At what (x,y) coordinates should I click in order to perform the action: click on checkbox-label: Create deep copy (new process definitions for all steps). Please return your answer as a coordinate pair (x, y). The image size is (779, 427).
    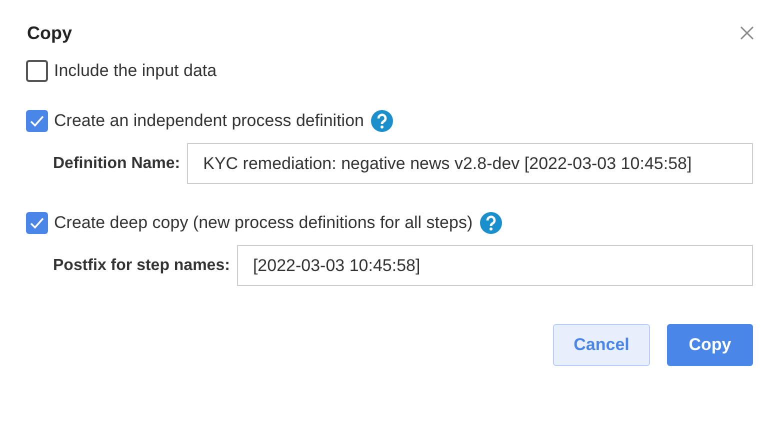
    Looking at the image, I should click on (263, 223).